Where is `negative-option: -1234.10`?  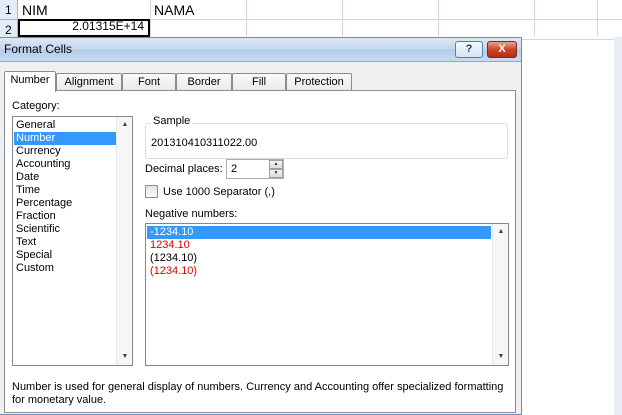
negative-option: -1234.10 is located at coordinates (319, 232).